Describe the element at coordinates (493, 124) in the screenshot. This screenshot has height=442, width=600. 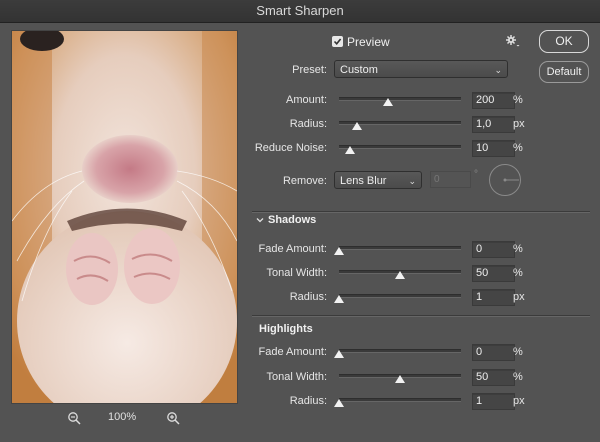
I see `radius-field: 1,0` at that location.